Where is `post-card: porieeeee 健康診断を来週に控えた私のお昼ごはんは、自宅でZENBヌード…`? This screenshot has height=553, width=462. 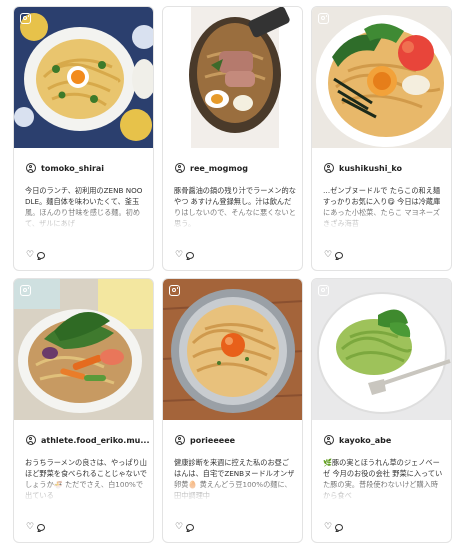 post-card: porieeeee 健康診断を来週に控えた私のお昼ごはんは、自宅でZENBヌード… is located at coordinates (232, 410).